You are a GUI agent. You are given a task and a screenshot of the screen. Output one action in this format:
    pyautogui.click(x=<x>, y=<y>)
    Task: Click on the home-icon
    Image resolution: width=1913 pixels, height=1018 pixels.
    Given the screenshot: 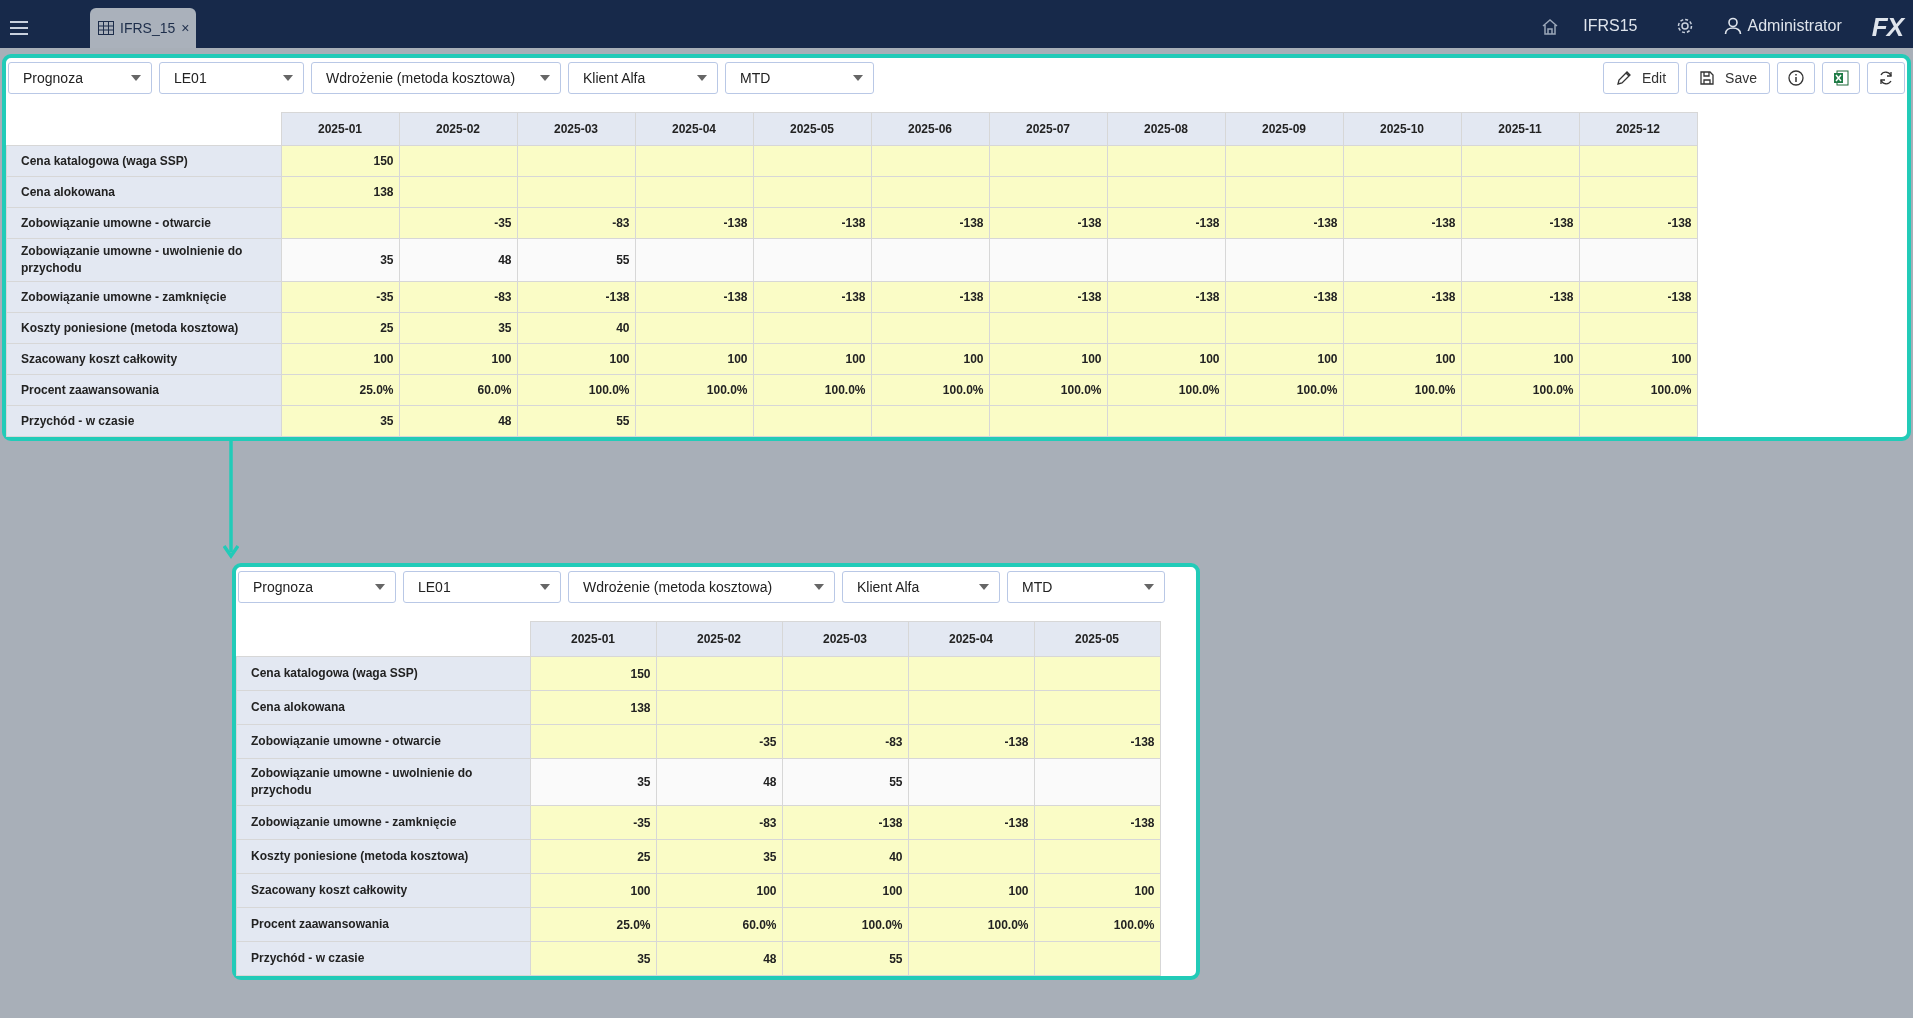 What is the action you would take?
    pyautogui.click(x=1550, y=27)
    